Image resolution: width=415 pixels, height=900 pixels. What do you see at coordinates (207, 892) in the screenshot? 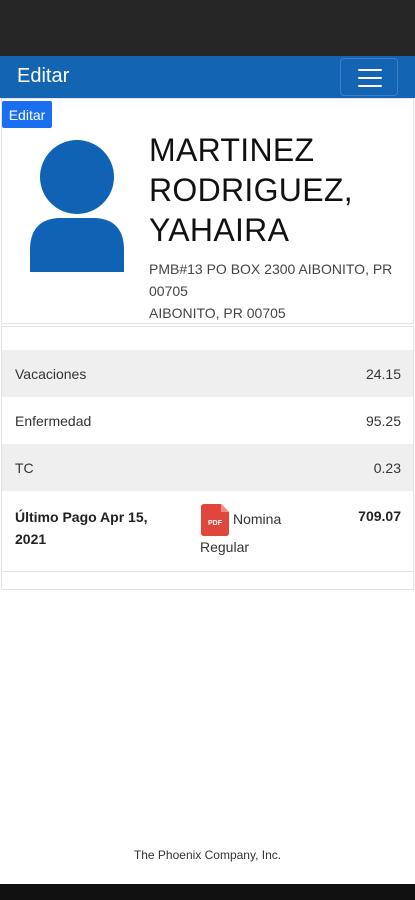
I see `navigation-bar` at bounding box center [207, 892].